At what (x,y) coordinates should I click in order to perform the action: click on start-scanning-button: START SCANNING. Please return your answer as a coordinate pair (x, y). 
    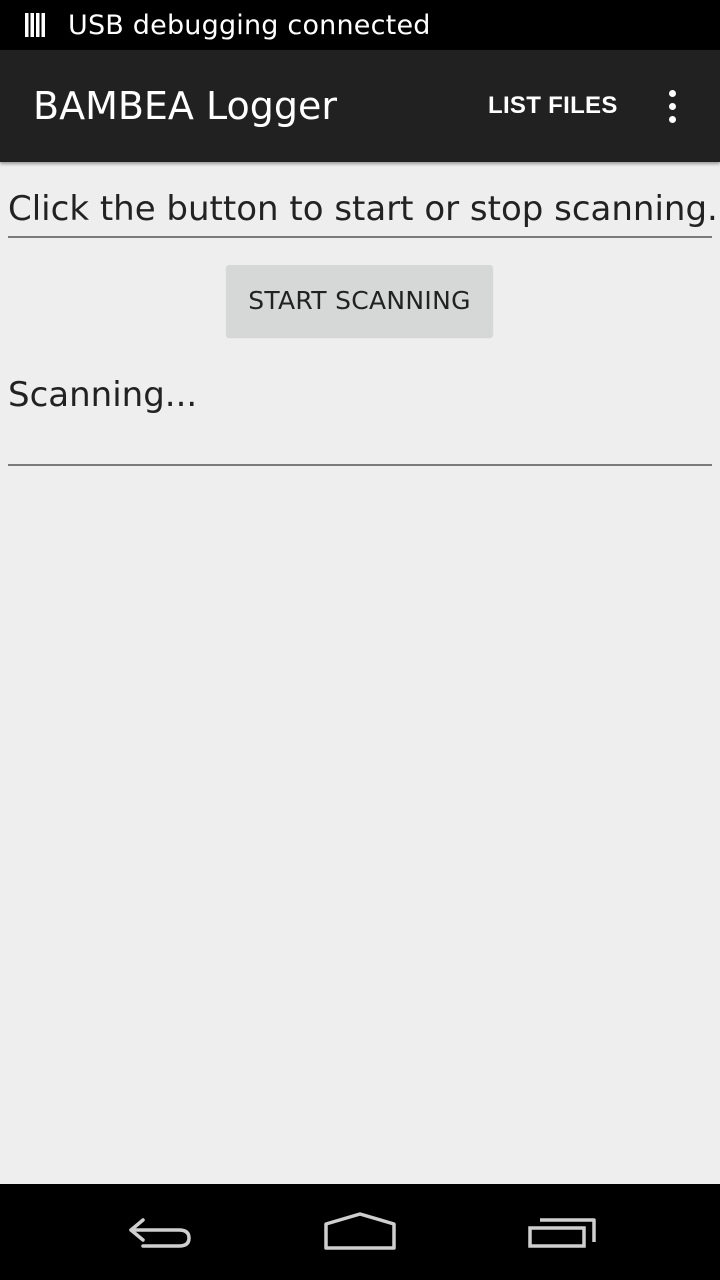
    Looking at the image, I should click on (359, 301).